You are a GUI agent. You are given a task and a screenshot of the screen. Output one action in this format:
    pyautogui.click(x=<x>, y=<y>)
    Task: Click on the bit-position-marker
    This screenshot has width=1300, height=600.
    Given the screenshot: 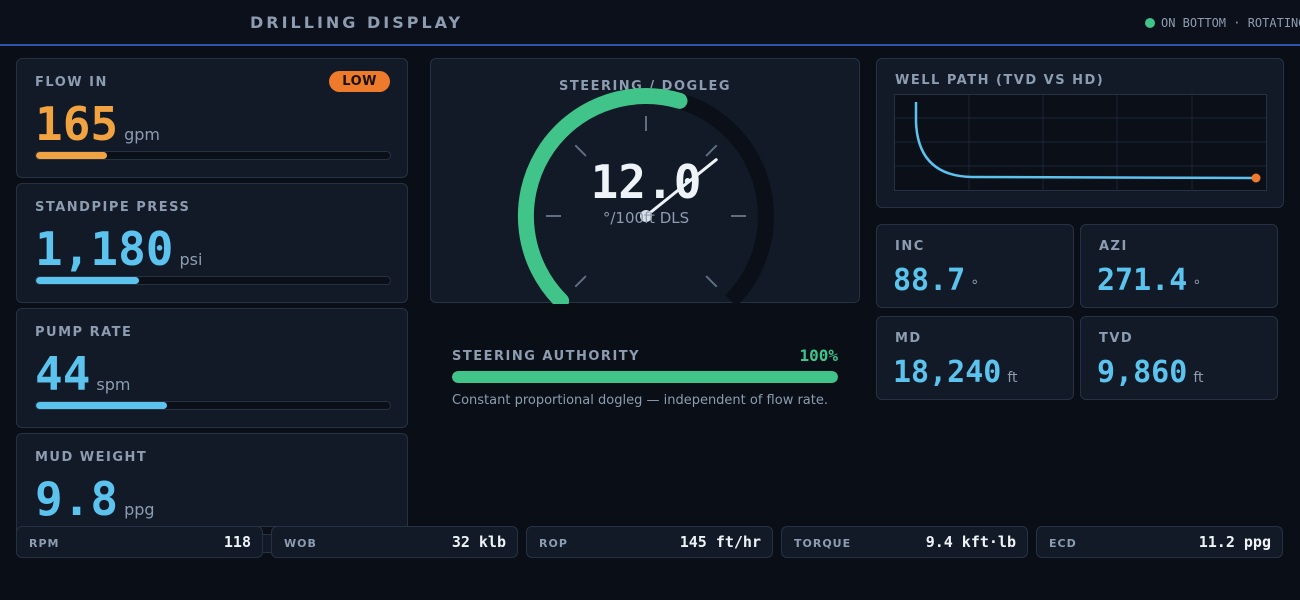 What is the action you would take?
    pyautogui.click(x=1256, y=178)
    